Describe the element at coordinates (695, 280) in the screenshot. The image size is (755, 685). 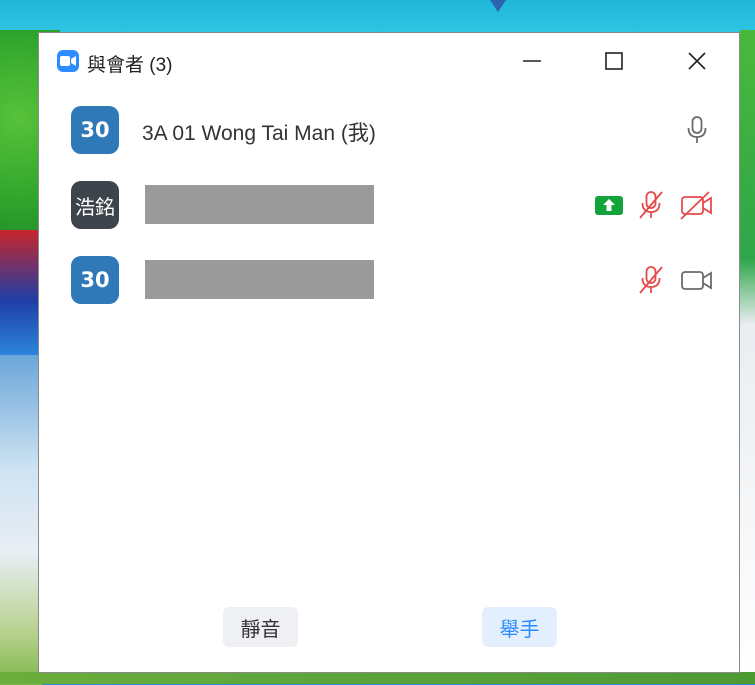
I see `video-camera-icon` at that location.